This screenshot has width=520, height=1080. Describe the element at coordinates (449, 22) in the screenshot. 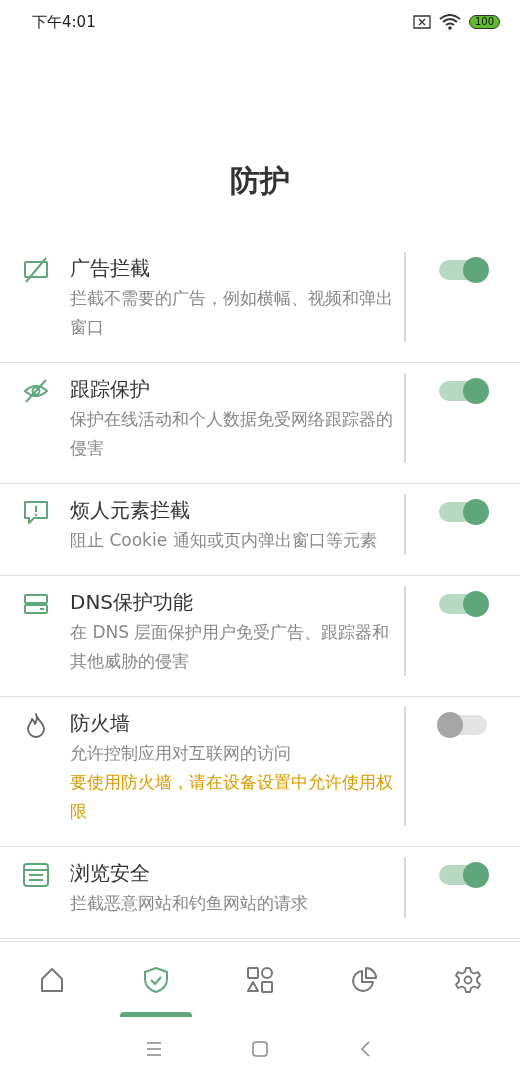

I see `wifi-icon` at that location.